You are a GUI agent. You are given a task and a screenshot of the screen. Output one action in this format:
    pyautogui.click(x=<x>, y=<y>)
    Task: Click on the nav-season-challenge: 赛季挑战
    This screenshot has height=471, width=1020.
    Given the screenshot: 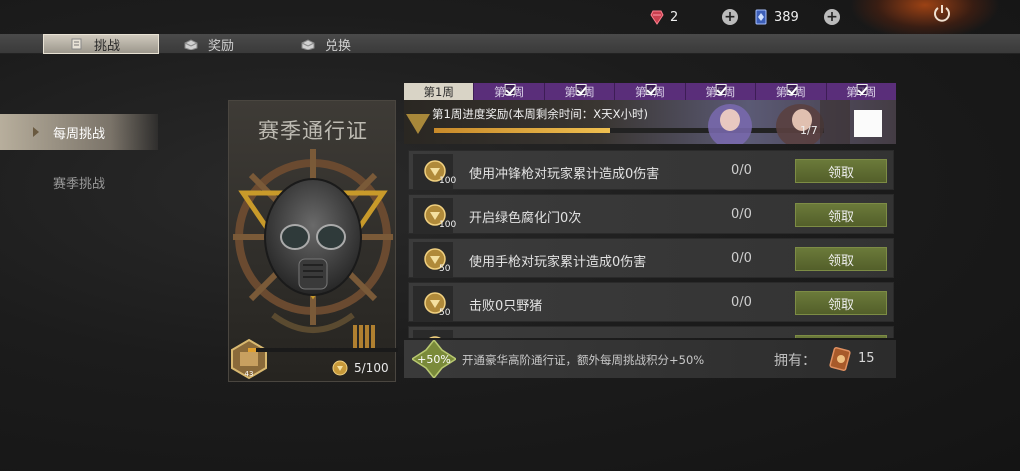 What is the action you would take?
    pyautogui.click(x=79, y=182)
    